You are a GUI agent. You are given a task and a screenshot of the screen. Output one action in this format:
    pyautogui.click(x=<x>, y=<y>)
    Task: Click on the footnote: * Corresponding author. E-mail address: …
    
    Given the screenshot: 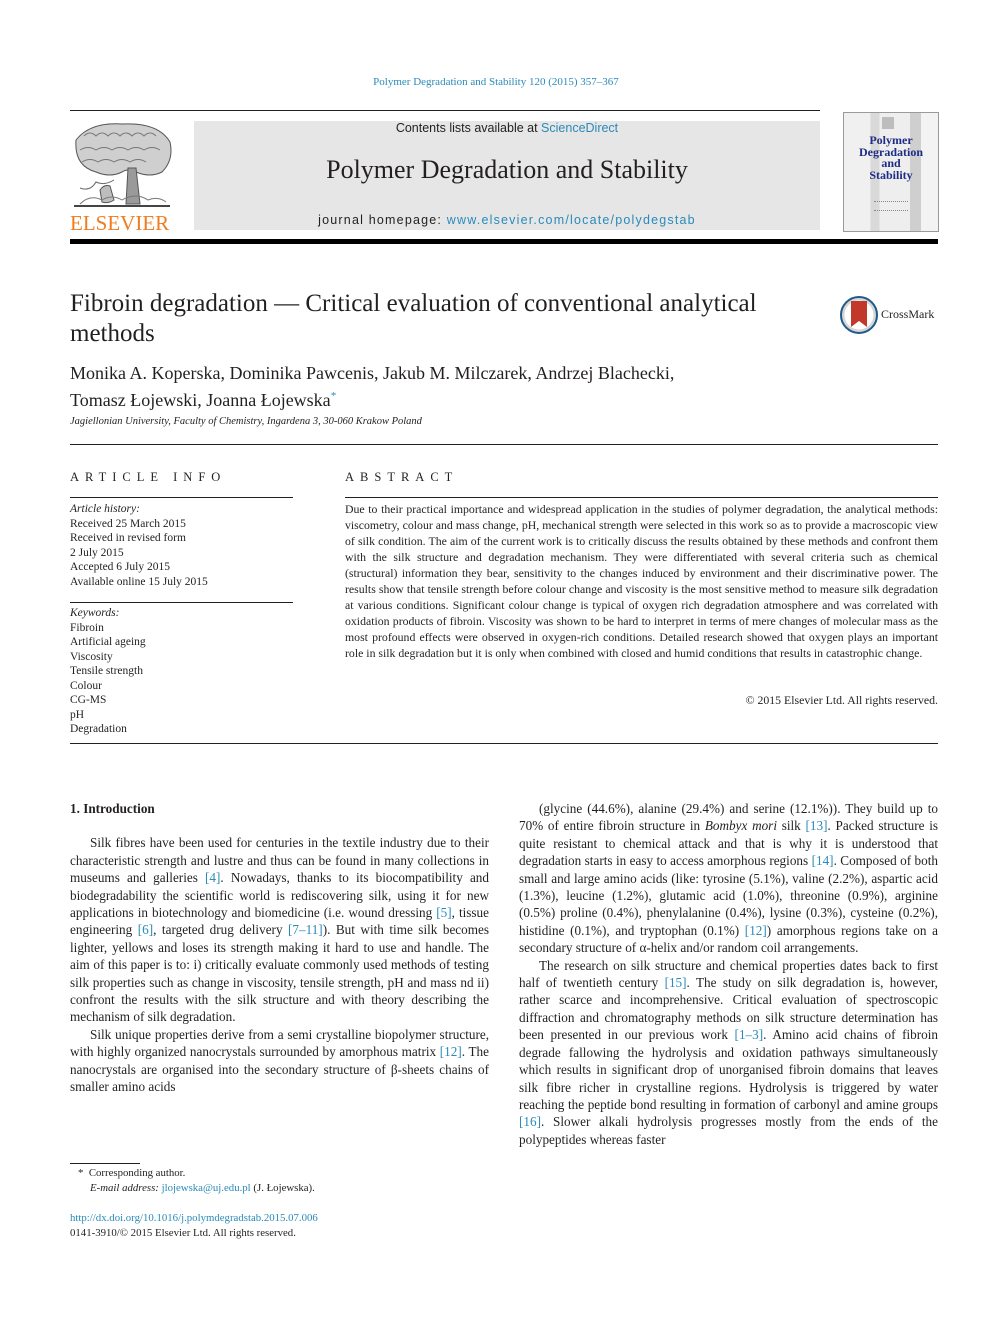 What is the action you would take?
    pyautogui.click(x=192, y=1181)
    